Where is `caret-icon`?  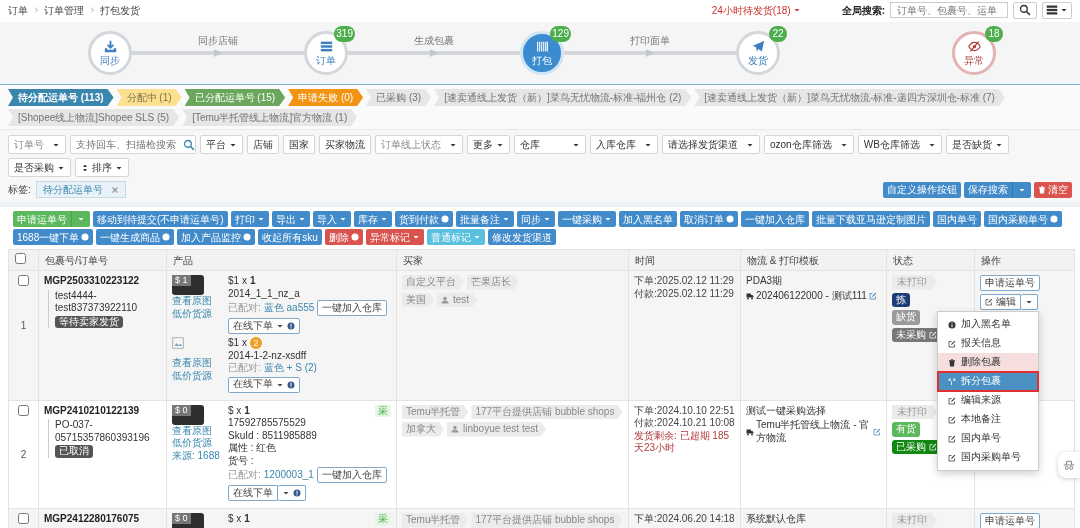
caret-icon is located at coordinates (1064, 10).